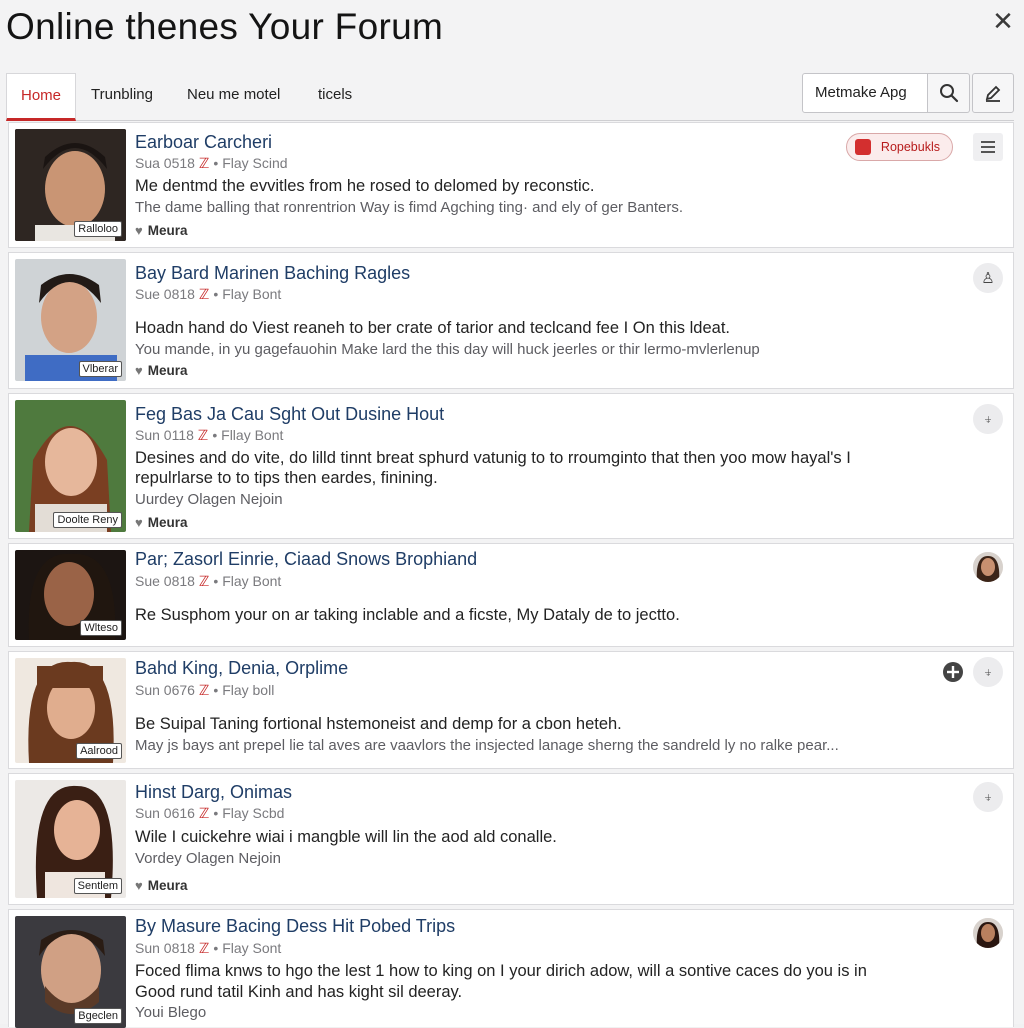 This screenshot has width=1024, height=1028. What do you see at coordinates (241, 668) in the screenshot?
I see `post-title: Bahd King, Denia, Orplime` at bounding box center [241, 668].